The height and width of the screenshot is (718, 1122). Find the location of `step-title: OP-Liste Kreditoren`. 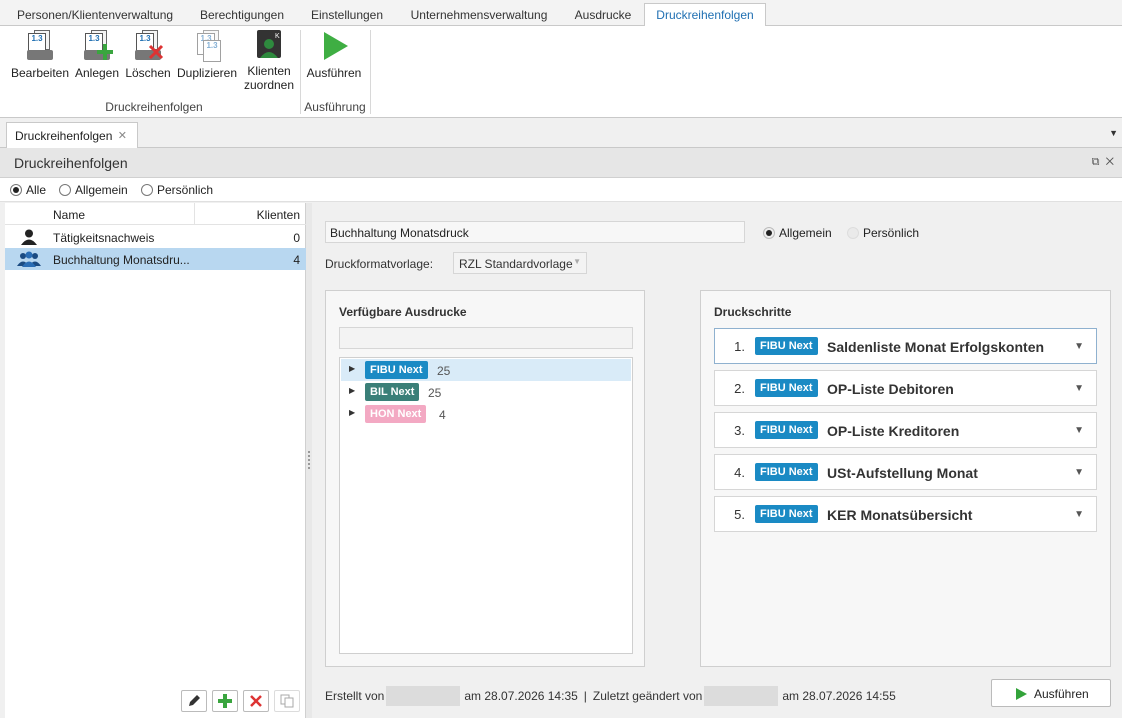

step-title: OP-Liste Kreditoren is located at coordinates (893, 431).